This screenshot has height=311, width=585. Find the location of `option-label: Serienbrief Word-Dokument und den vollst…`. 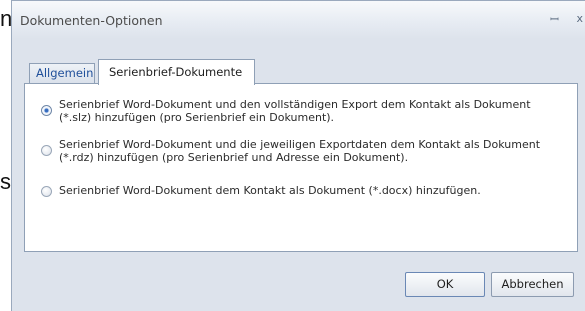

option-label: Serienbrief Word-Dokument und den vollst… is located at coordinates (295, 111).